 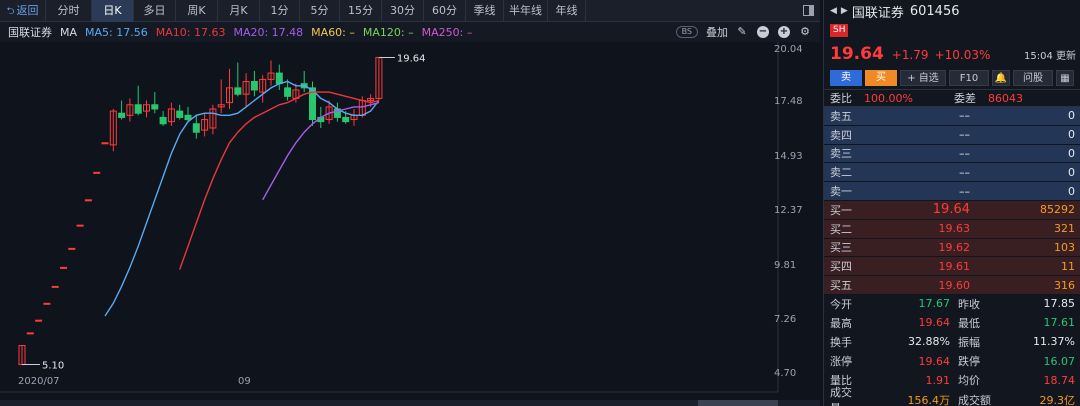 I want to click on buy-row-3: 买三 19.62 103, so click(x=952, y=248).